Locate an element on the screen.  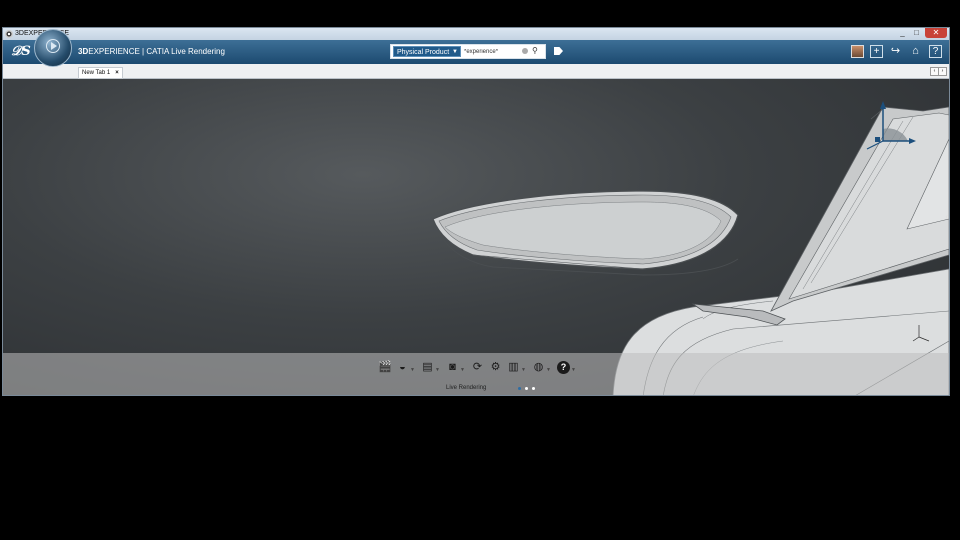
library-icon: ▥ ▼ is located at coordinates (516, 367).